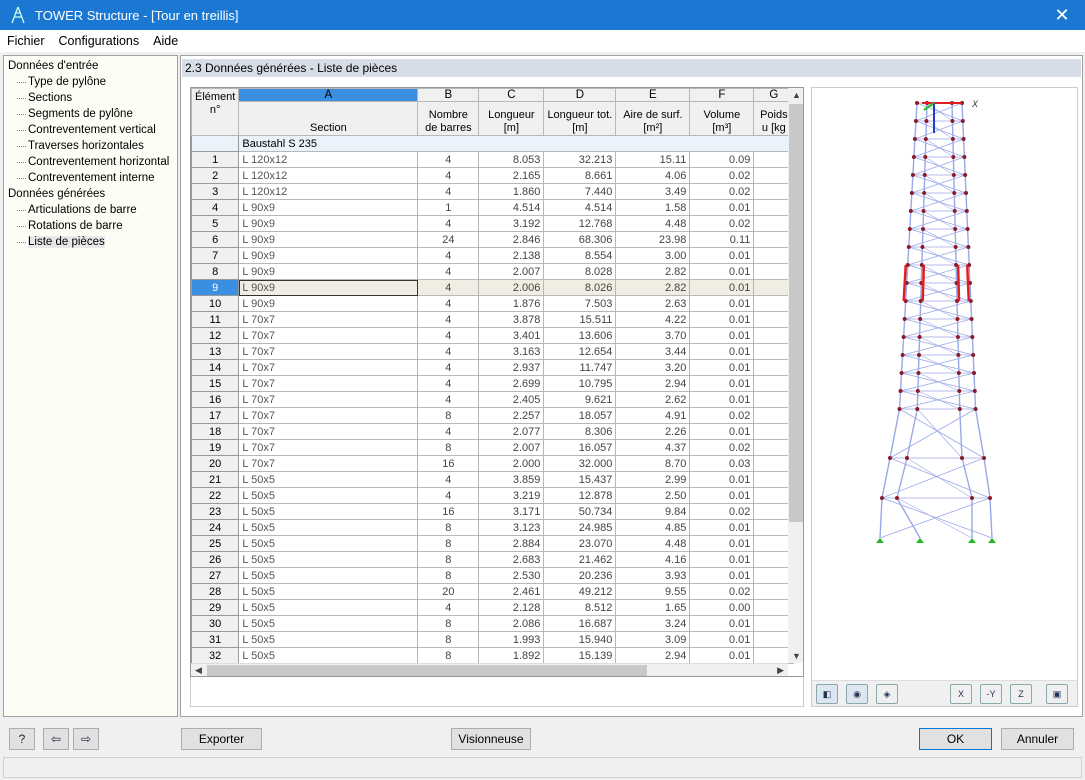  Describe the element at coordinates (511, 351) in the screenshot. I see `cell: 3.163` at that location.